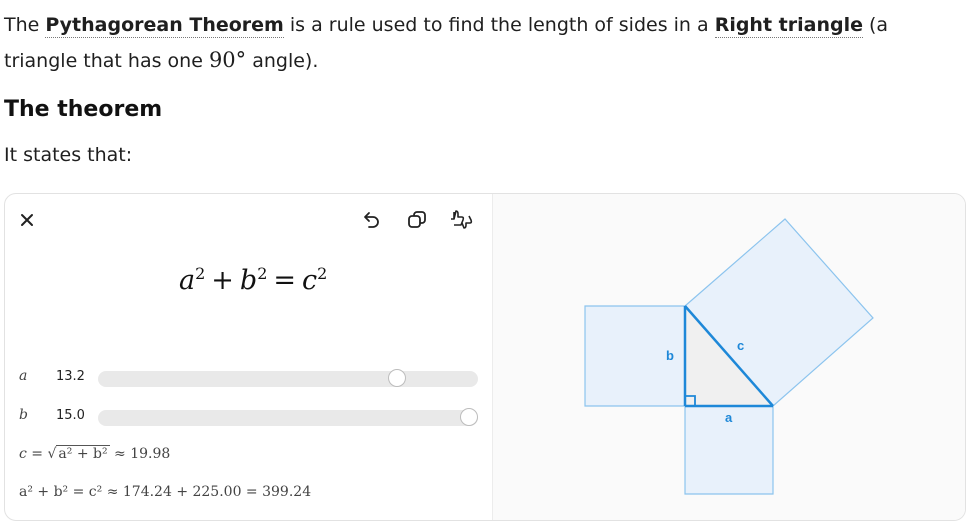 This screenshot has height=524, width=968. I want to click on c-result-radical: a² + b², so click(83, 453).